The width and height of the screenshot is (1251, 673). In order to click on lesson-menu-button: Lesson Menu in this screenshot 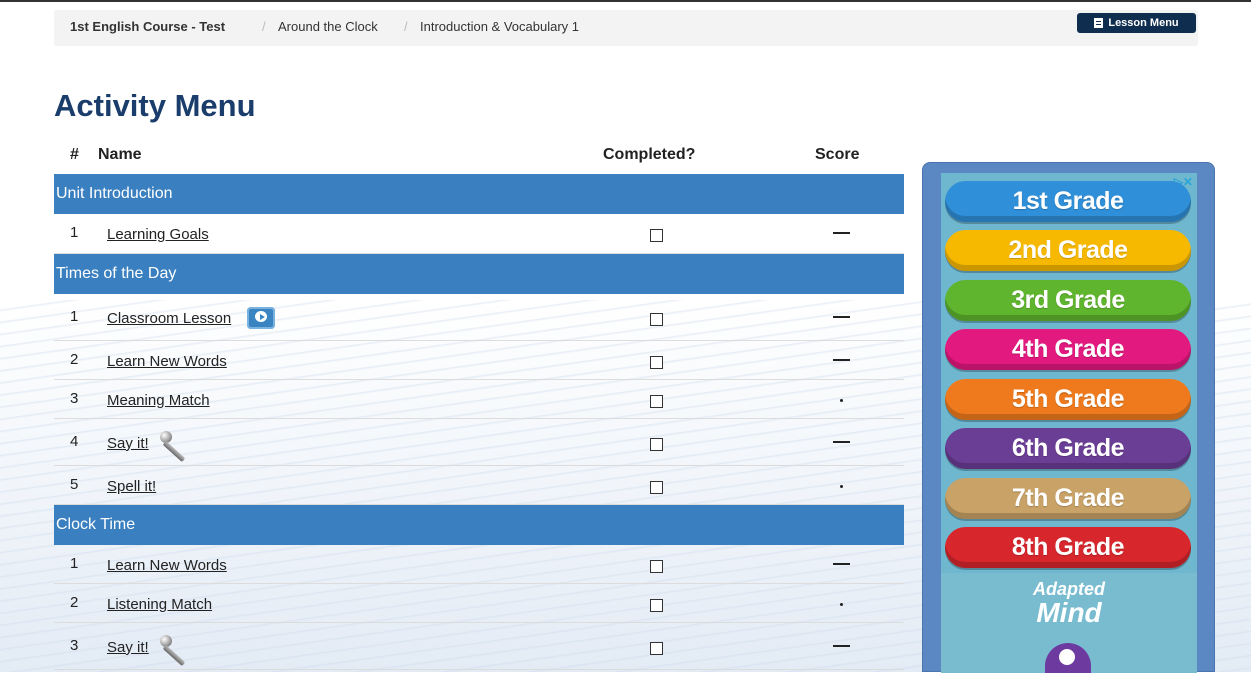, I will do `click(1136, 23)`.